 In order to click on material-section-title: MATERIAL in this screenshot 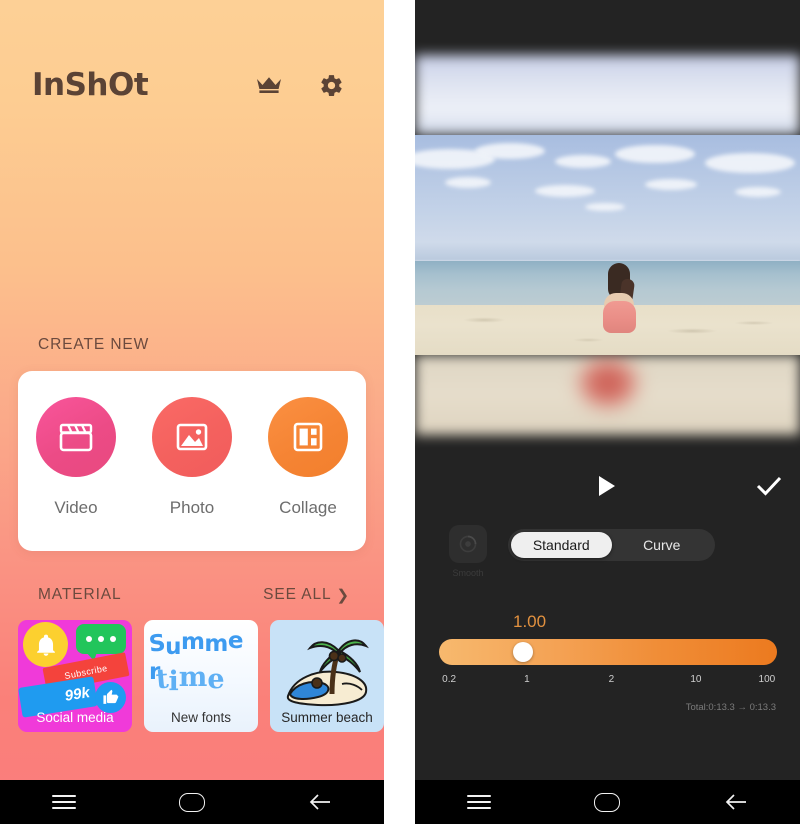, I will do `click(80, 594)`.